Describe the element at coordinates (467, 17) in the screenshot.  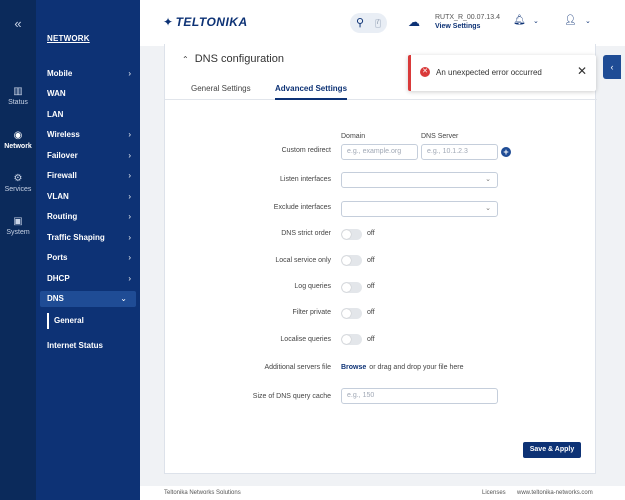
I see `firmware-version: RUTX_R_00.07.13.4` at that location.